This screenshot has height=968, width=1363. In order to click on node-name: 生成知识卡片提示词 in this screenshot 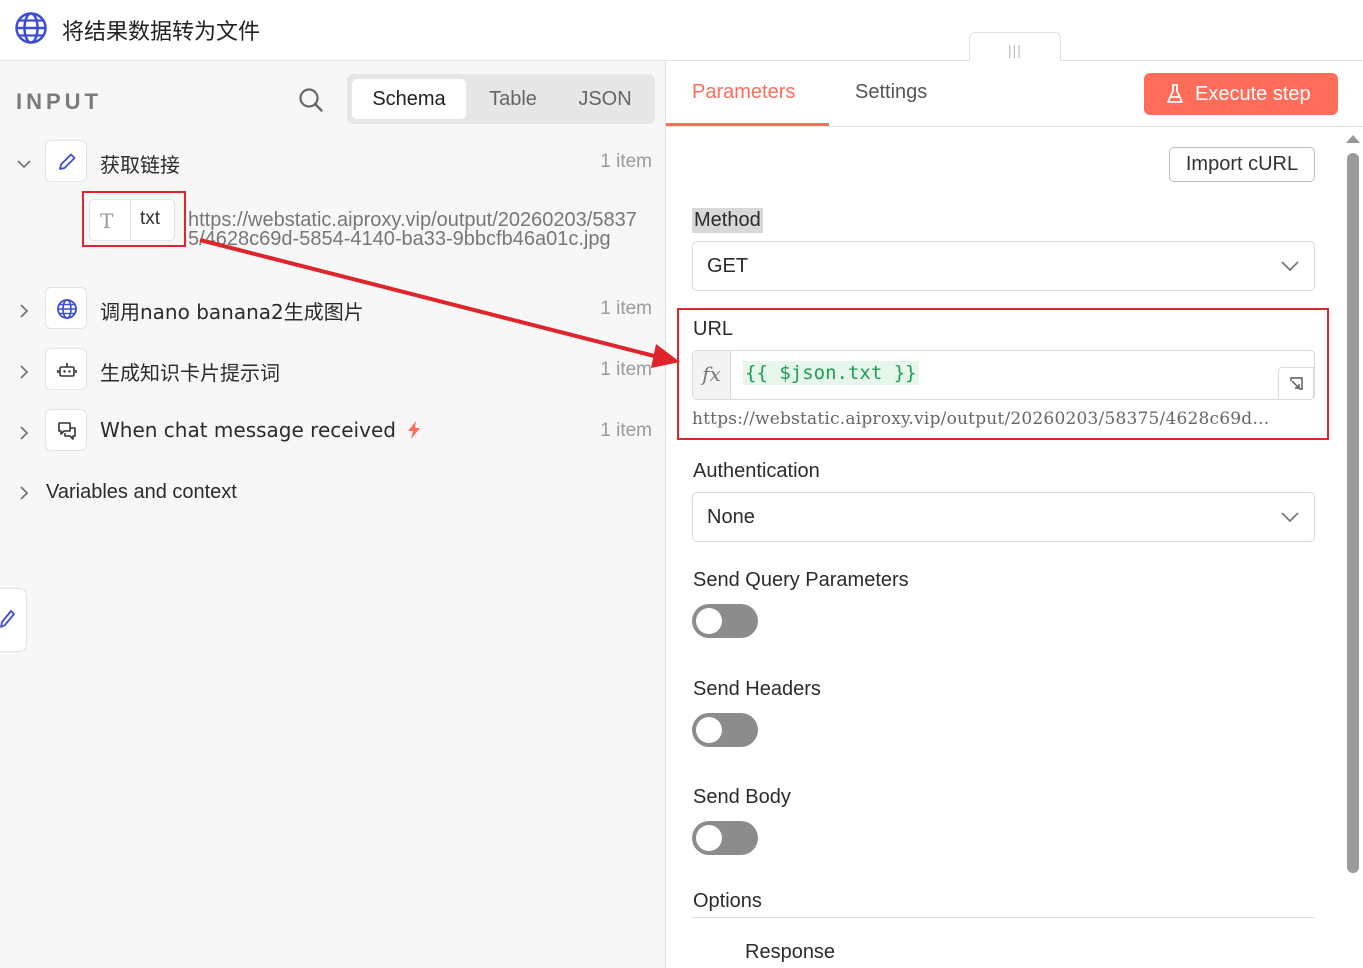, I will do `click(190, 373)`.